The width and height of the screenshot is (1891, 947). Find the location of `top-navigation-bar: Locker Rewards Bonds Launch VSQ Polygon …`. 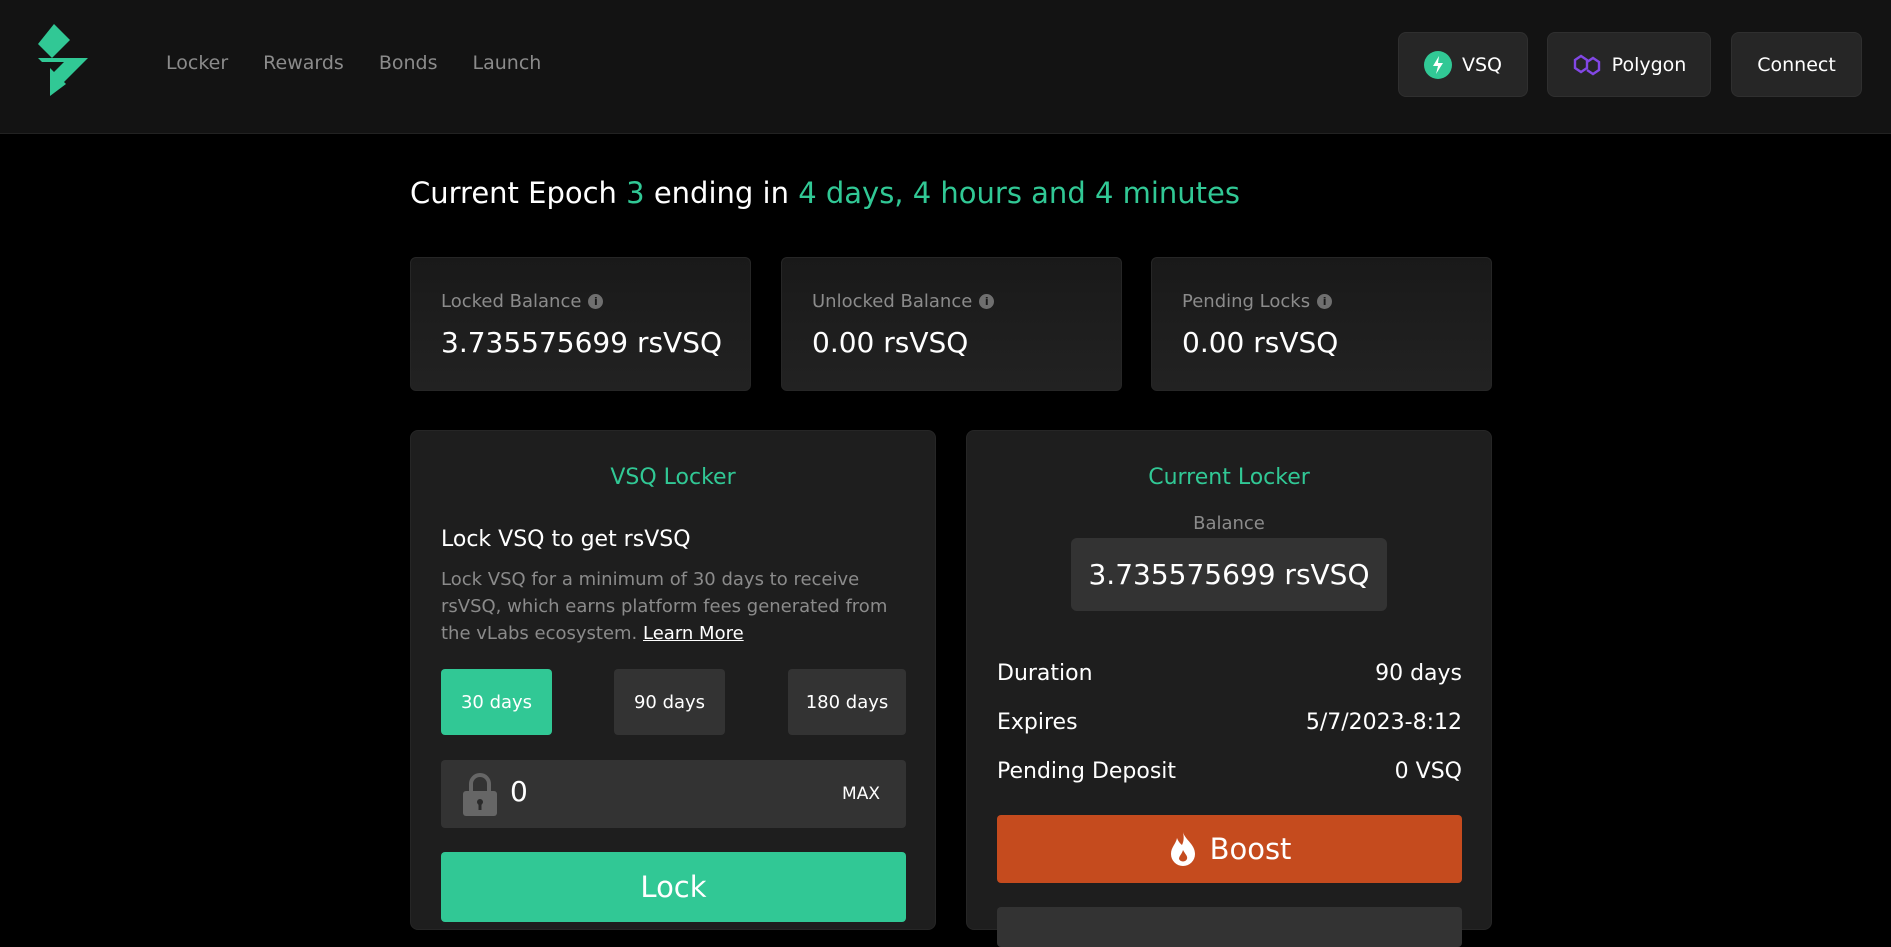

top-navigation-bar: Locker Rewards Bonds Launch VSQ Polygon … is located at coordinates (945, 67).